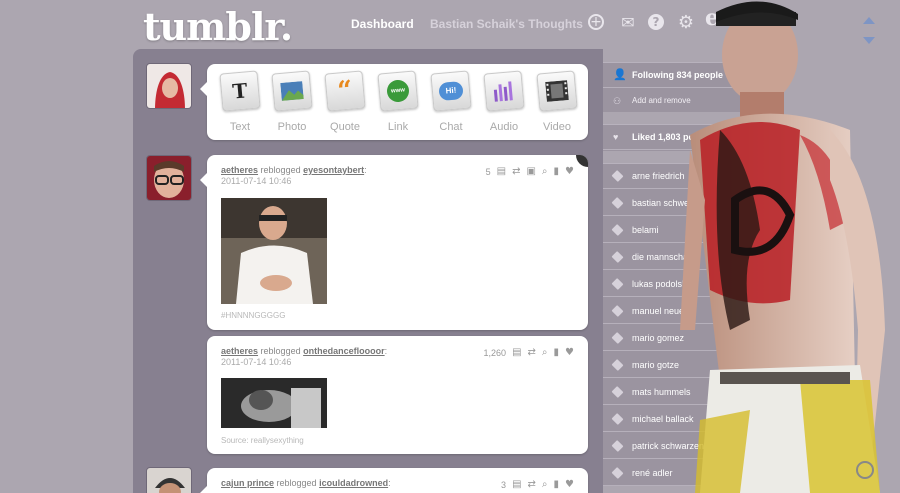 The height and width of the screenshot is (493, 900). I want to click on video-post-icon, so click(557, 91).